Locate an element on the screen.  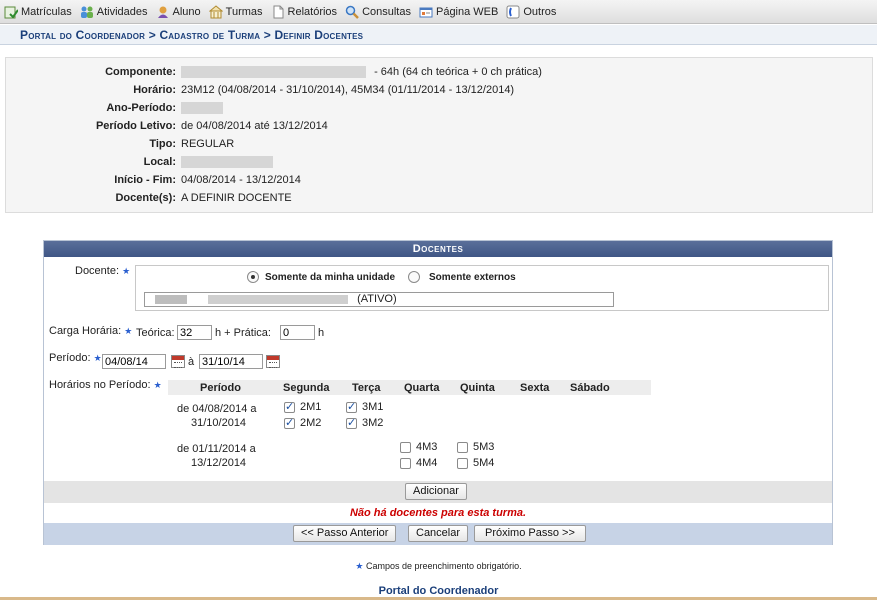
info-label: Local: is located at coordinates (159, 162).